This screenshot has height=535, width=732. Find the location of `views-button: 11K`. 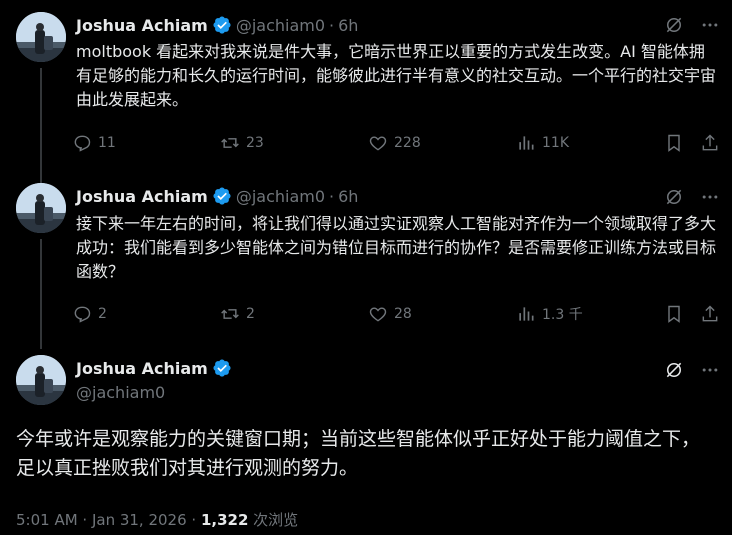

views-button: 11K is located at coordinates (542, 143).